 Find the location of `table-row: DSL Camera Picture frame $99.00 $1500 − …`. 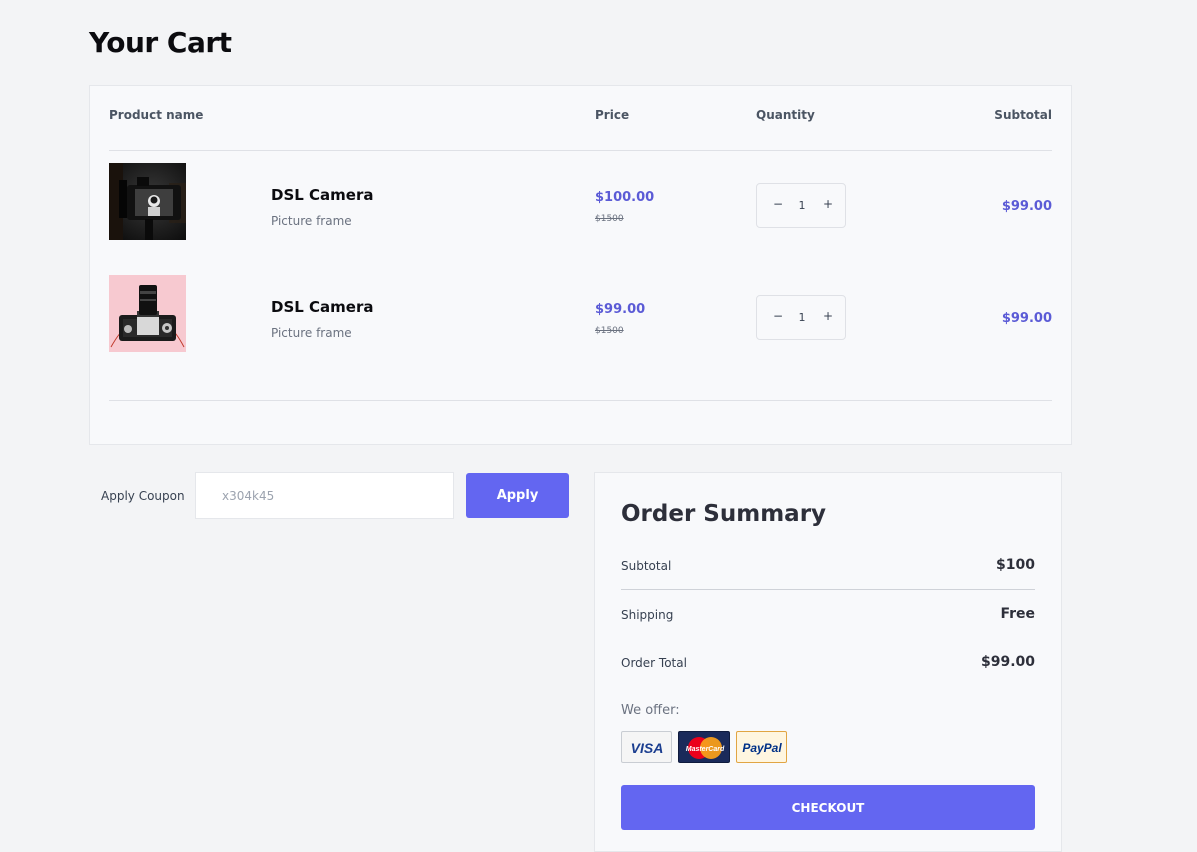

table-row: DSL Camera Picture frame $99.00 $1500 − … is located at coordinates (580, 314).